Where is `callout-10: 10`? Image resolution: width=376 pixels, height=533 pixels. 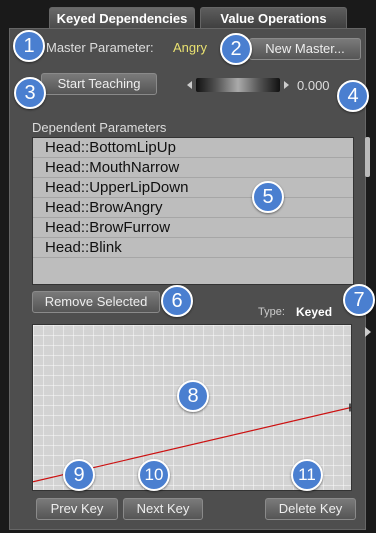
callout-10: 10 is located at coordinates (154, 475).